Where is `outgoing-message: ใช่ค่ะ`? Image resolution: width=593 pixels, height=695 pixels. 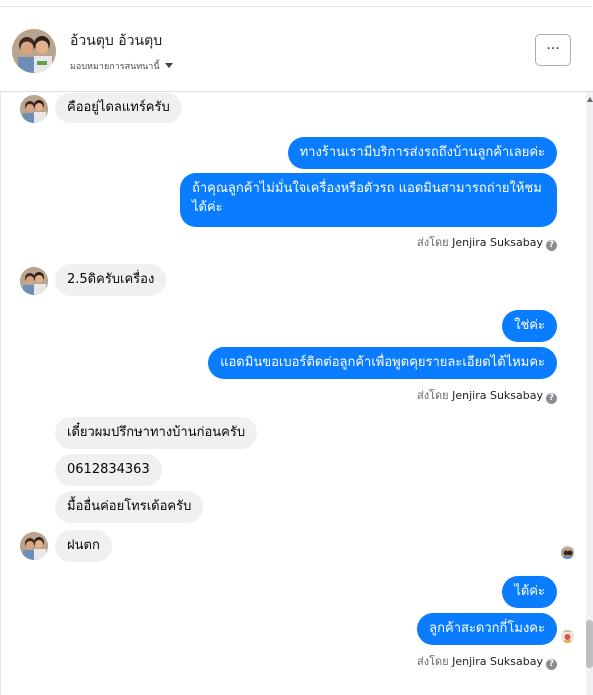 outgoing-message: ใช่ค่ะ is located at coordinates (529, 326).